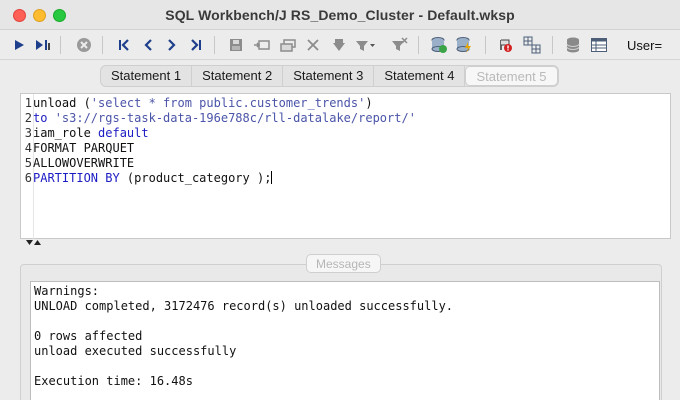 The width and height of the screenshot is (680, 400). I want to click on code-line: iam_role default, so click(224, 133).